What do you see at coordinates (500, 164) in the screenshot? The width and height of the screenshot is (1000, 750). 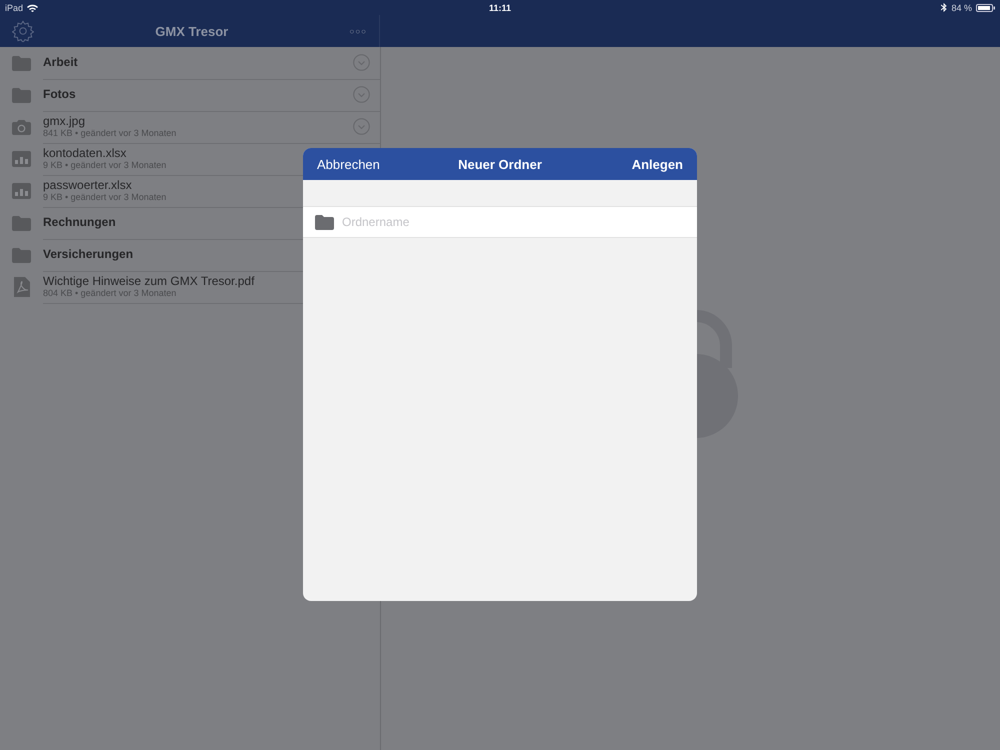 I see `dialog-title: Neuer Ordner` at bounding box center [500, 164].